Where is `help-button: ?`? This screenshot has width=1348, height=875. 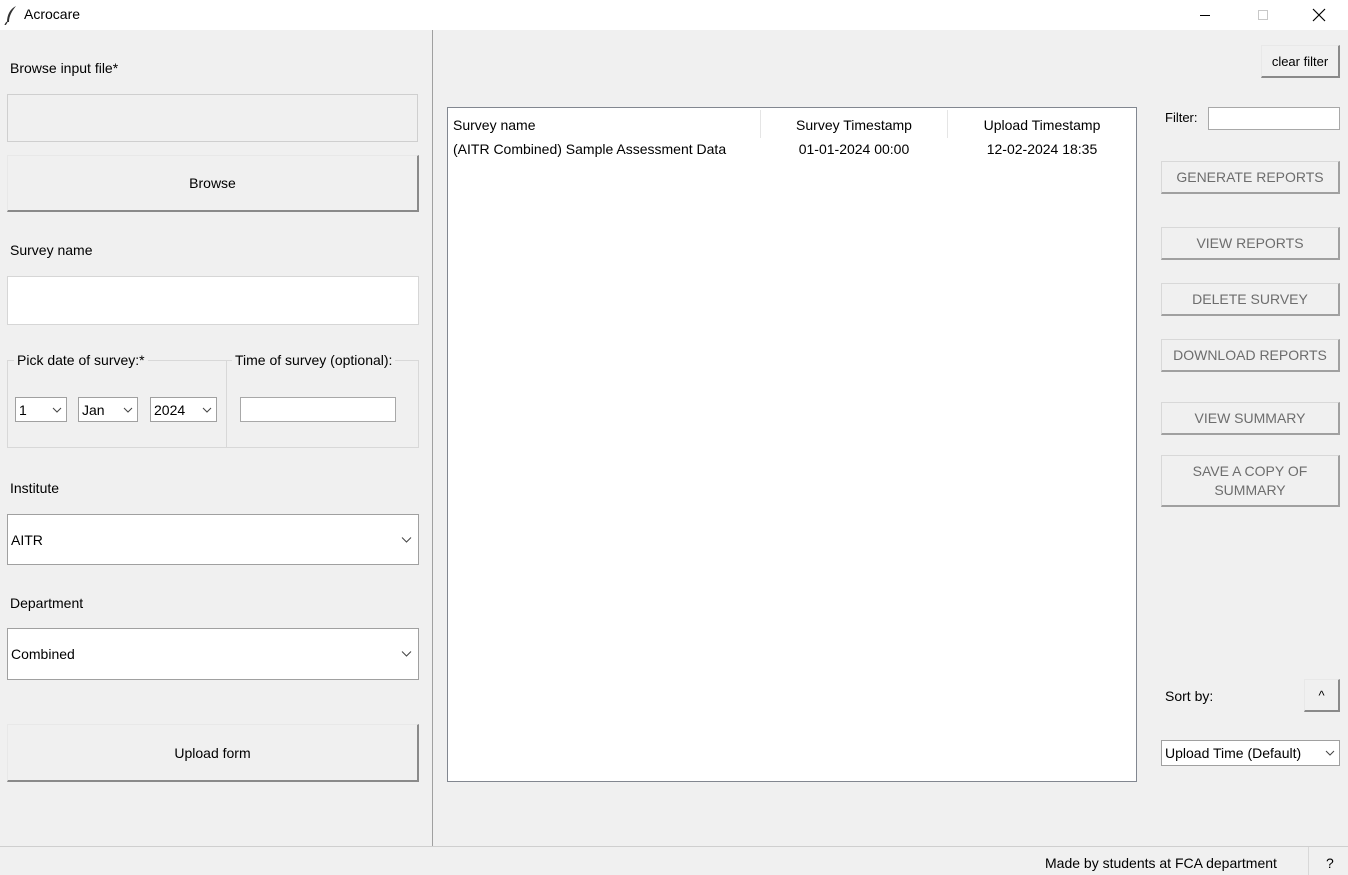 help-button: ? is located at coordinates (1330, 863).